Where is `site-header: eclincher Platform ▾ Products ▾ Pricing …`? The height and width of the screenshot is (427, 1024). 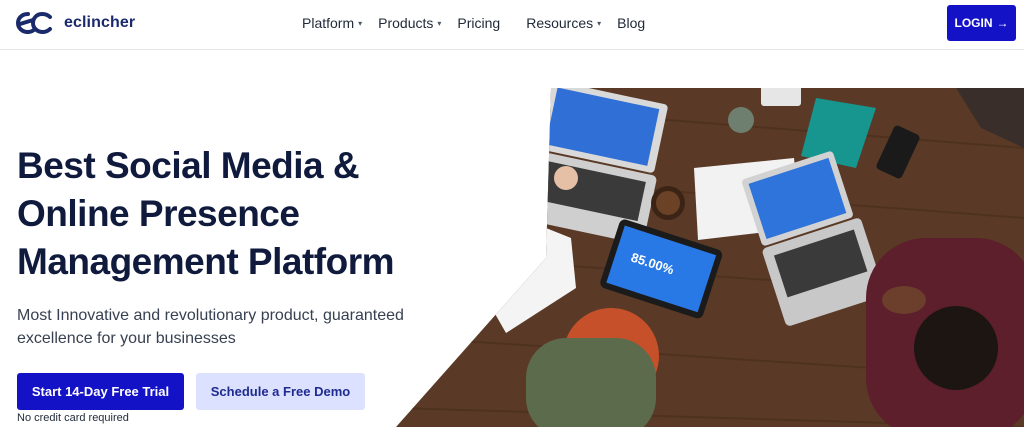
site-header: eclincher Platform ▾ Products ▾ Pricing … is located at coordinates (512, 25).